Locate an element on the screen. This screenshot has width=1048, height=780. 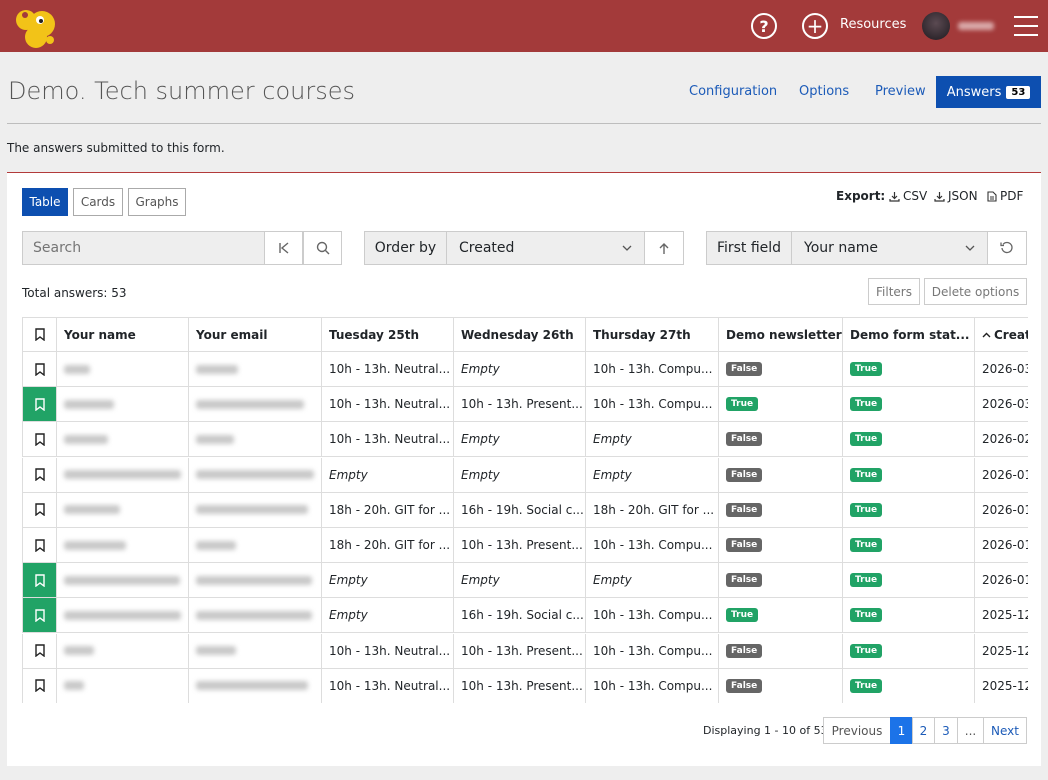
order-by-select: Created is located at coordinates (545, 248).